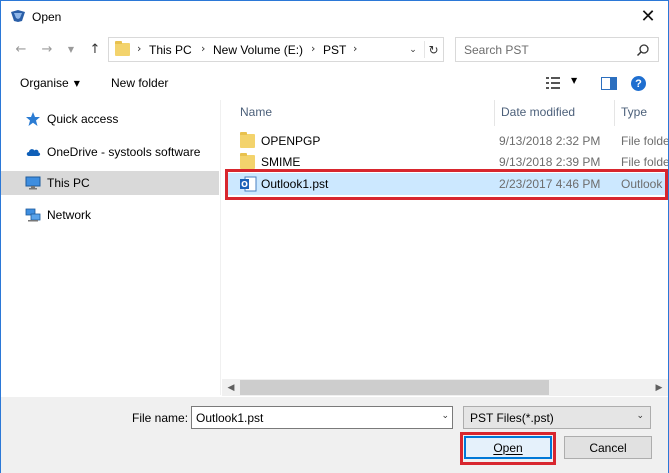 The height and width of the screenshot is (473, 669). Describe the element at coordinates (642, 50) in the screenshot. I see `search-icon` at that location.